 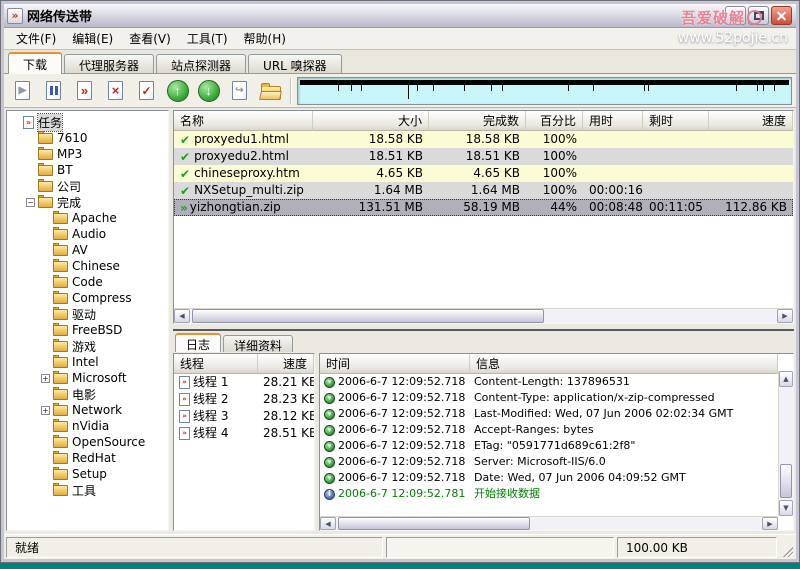 What do you see at coordinates (201, 63) in the screenshot?
I see `tab-2: 站点探测器` at bounding box center [201, 63].